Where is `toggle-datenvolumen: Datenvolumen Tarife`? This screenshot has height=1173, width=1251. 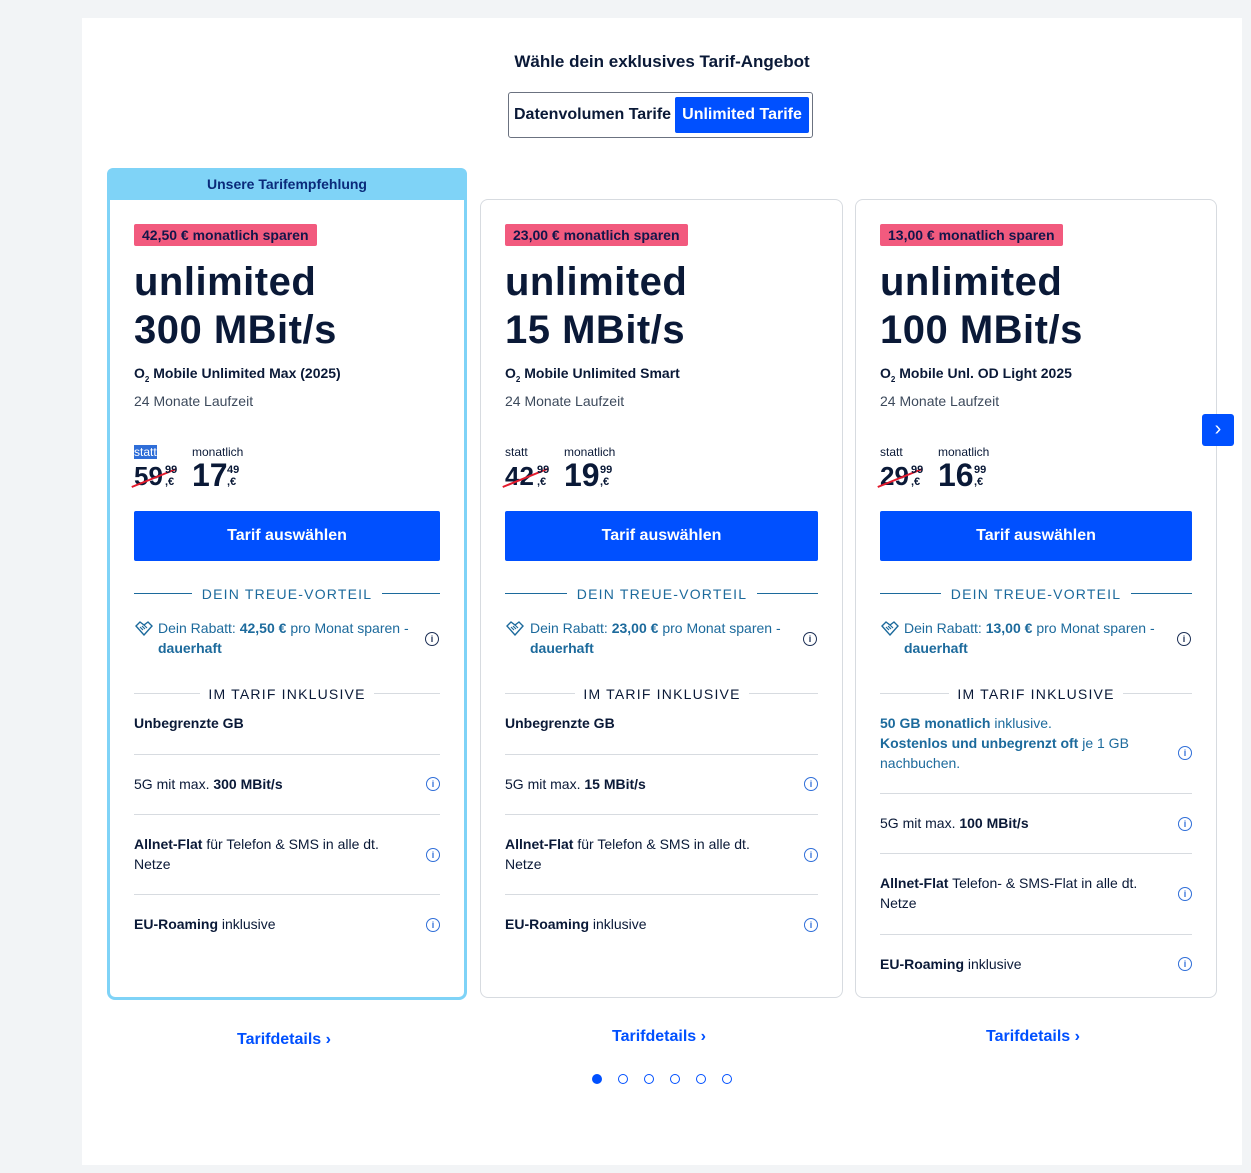 toggle-datenvolumen: Datenvolumen Tarife is located at coordinates (592, 115).